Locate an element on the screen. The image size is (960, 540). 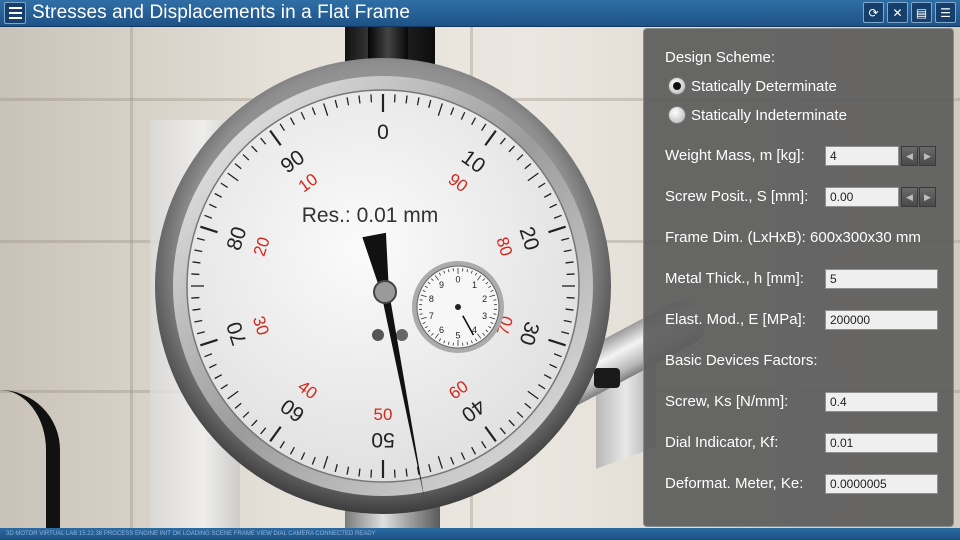
screw-factor-label: Screw, Ks [N/mm]: is located at coordinates (727, 401).